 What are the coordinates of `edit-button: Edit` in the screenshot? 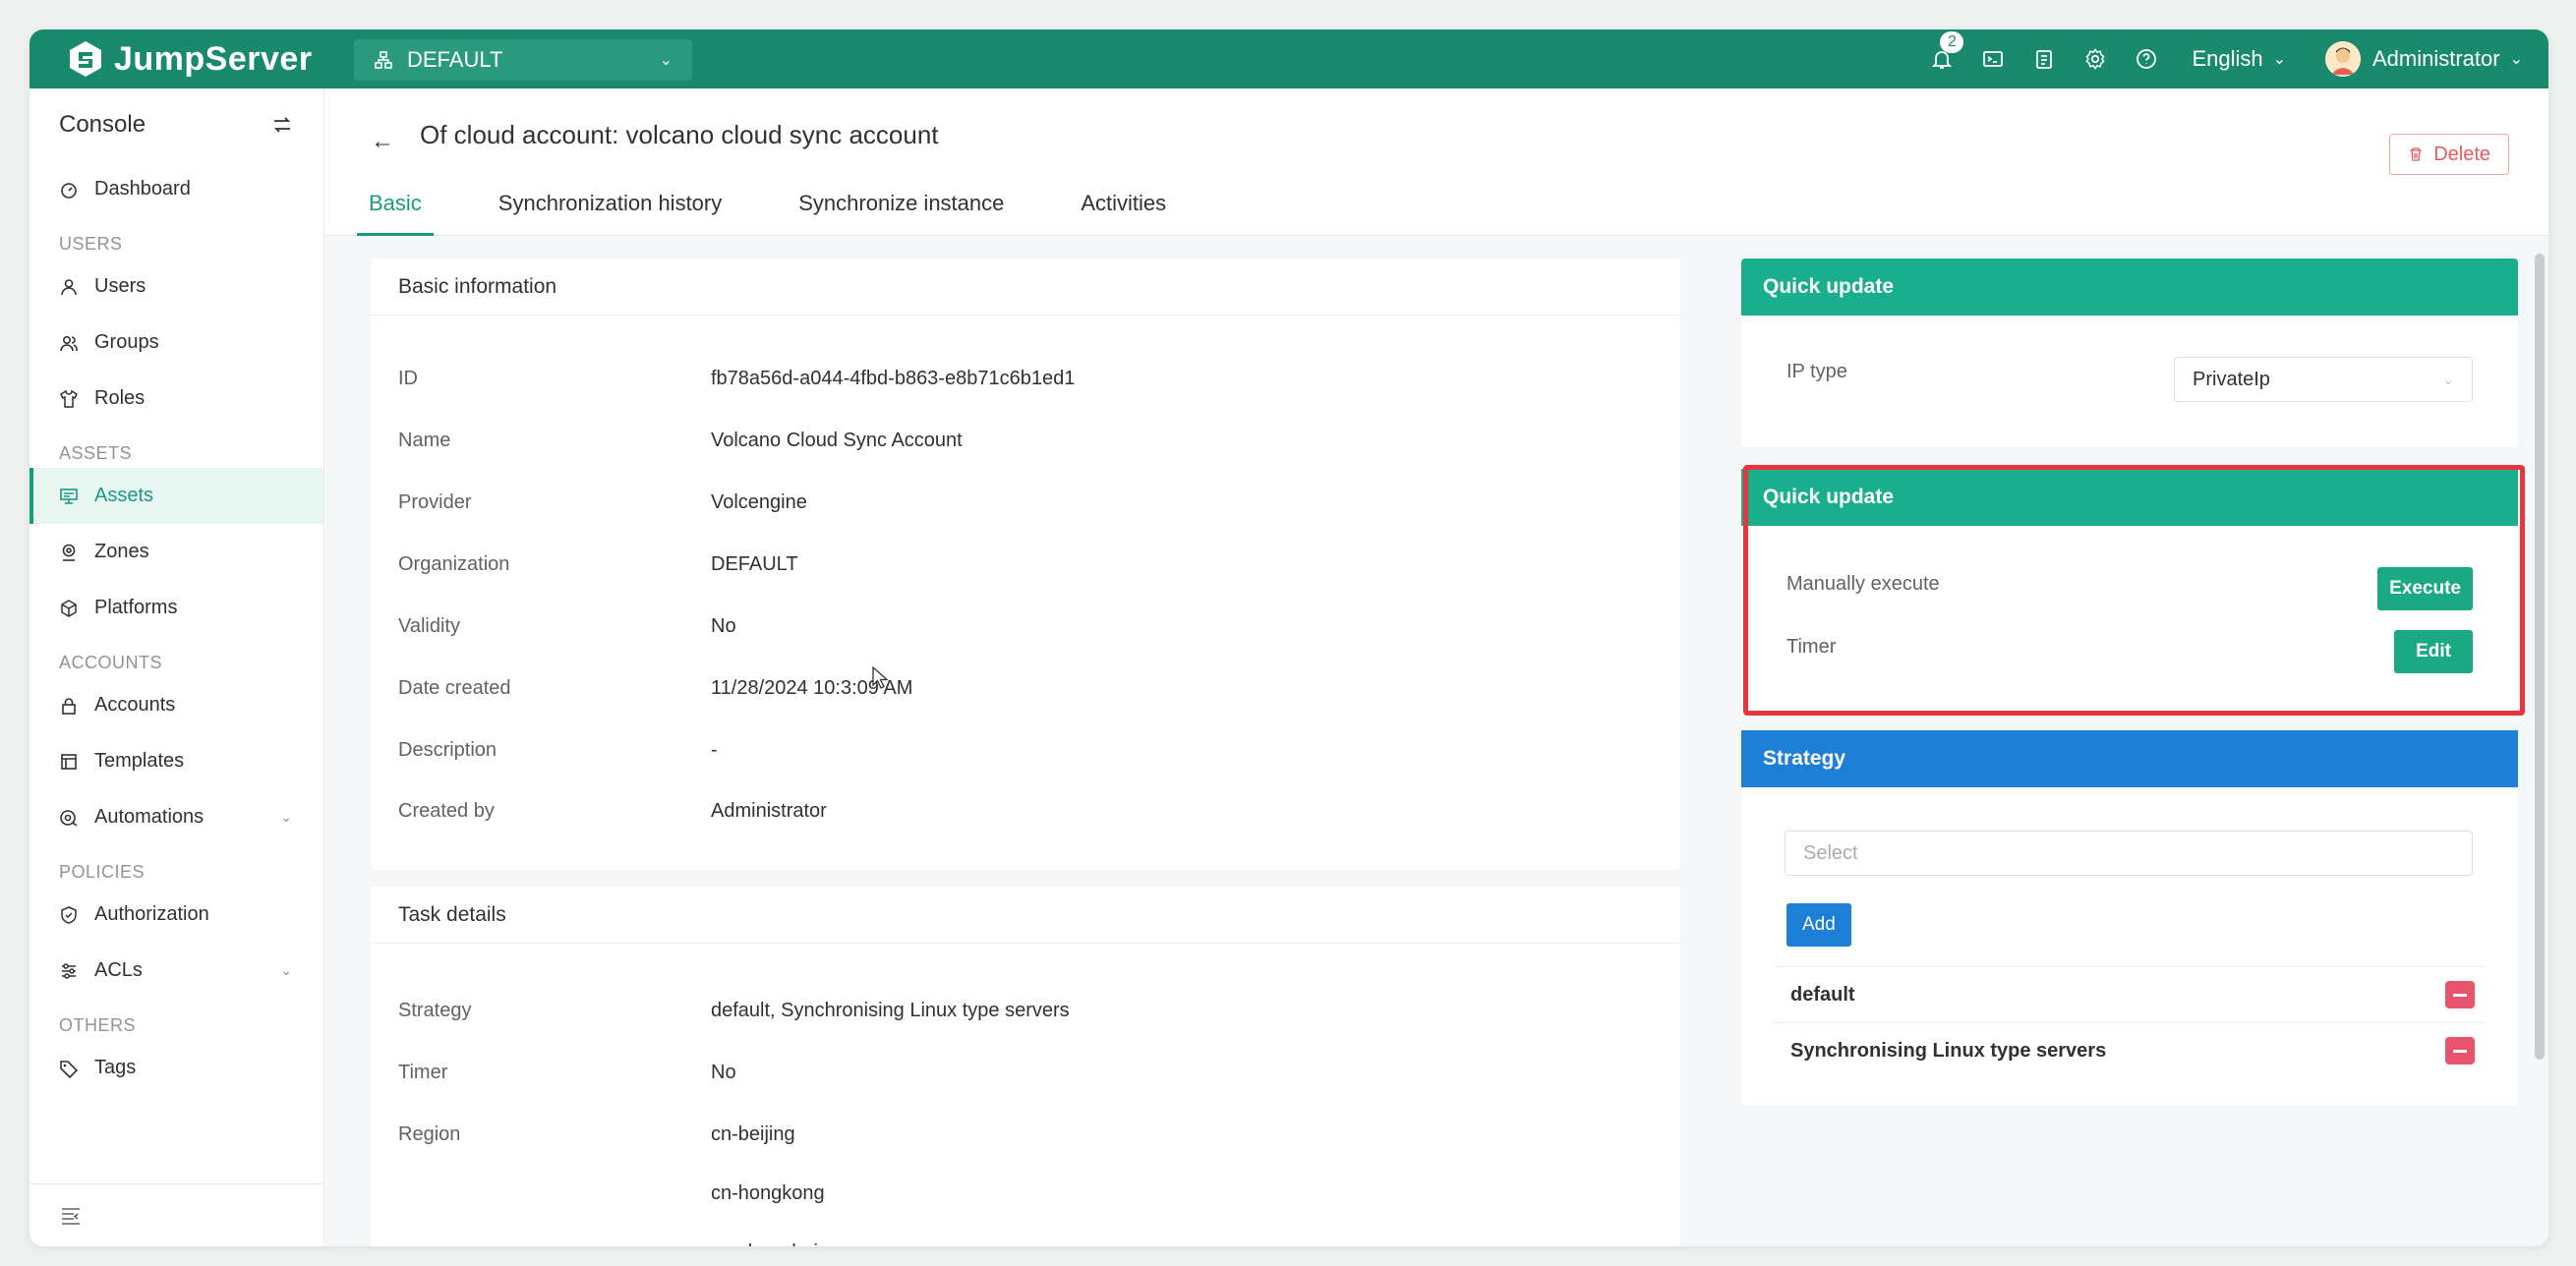 It's located at (2433, 651).